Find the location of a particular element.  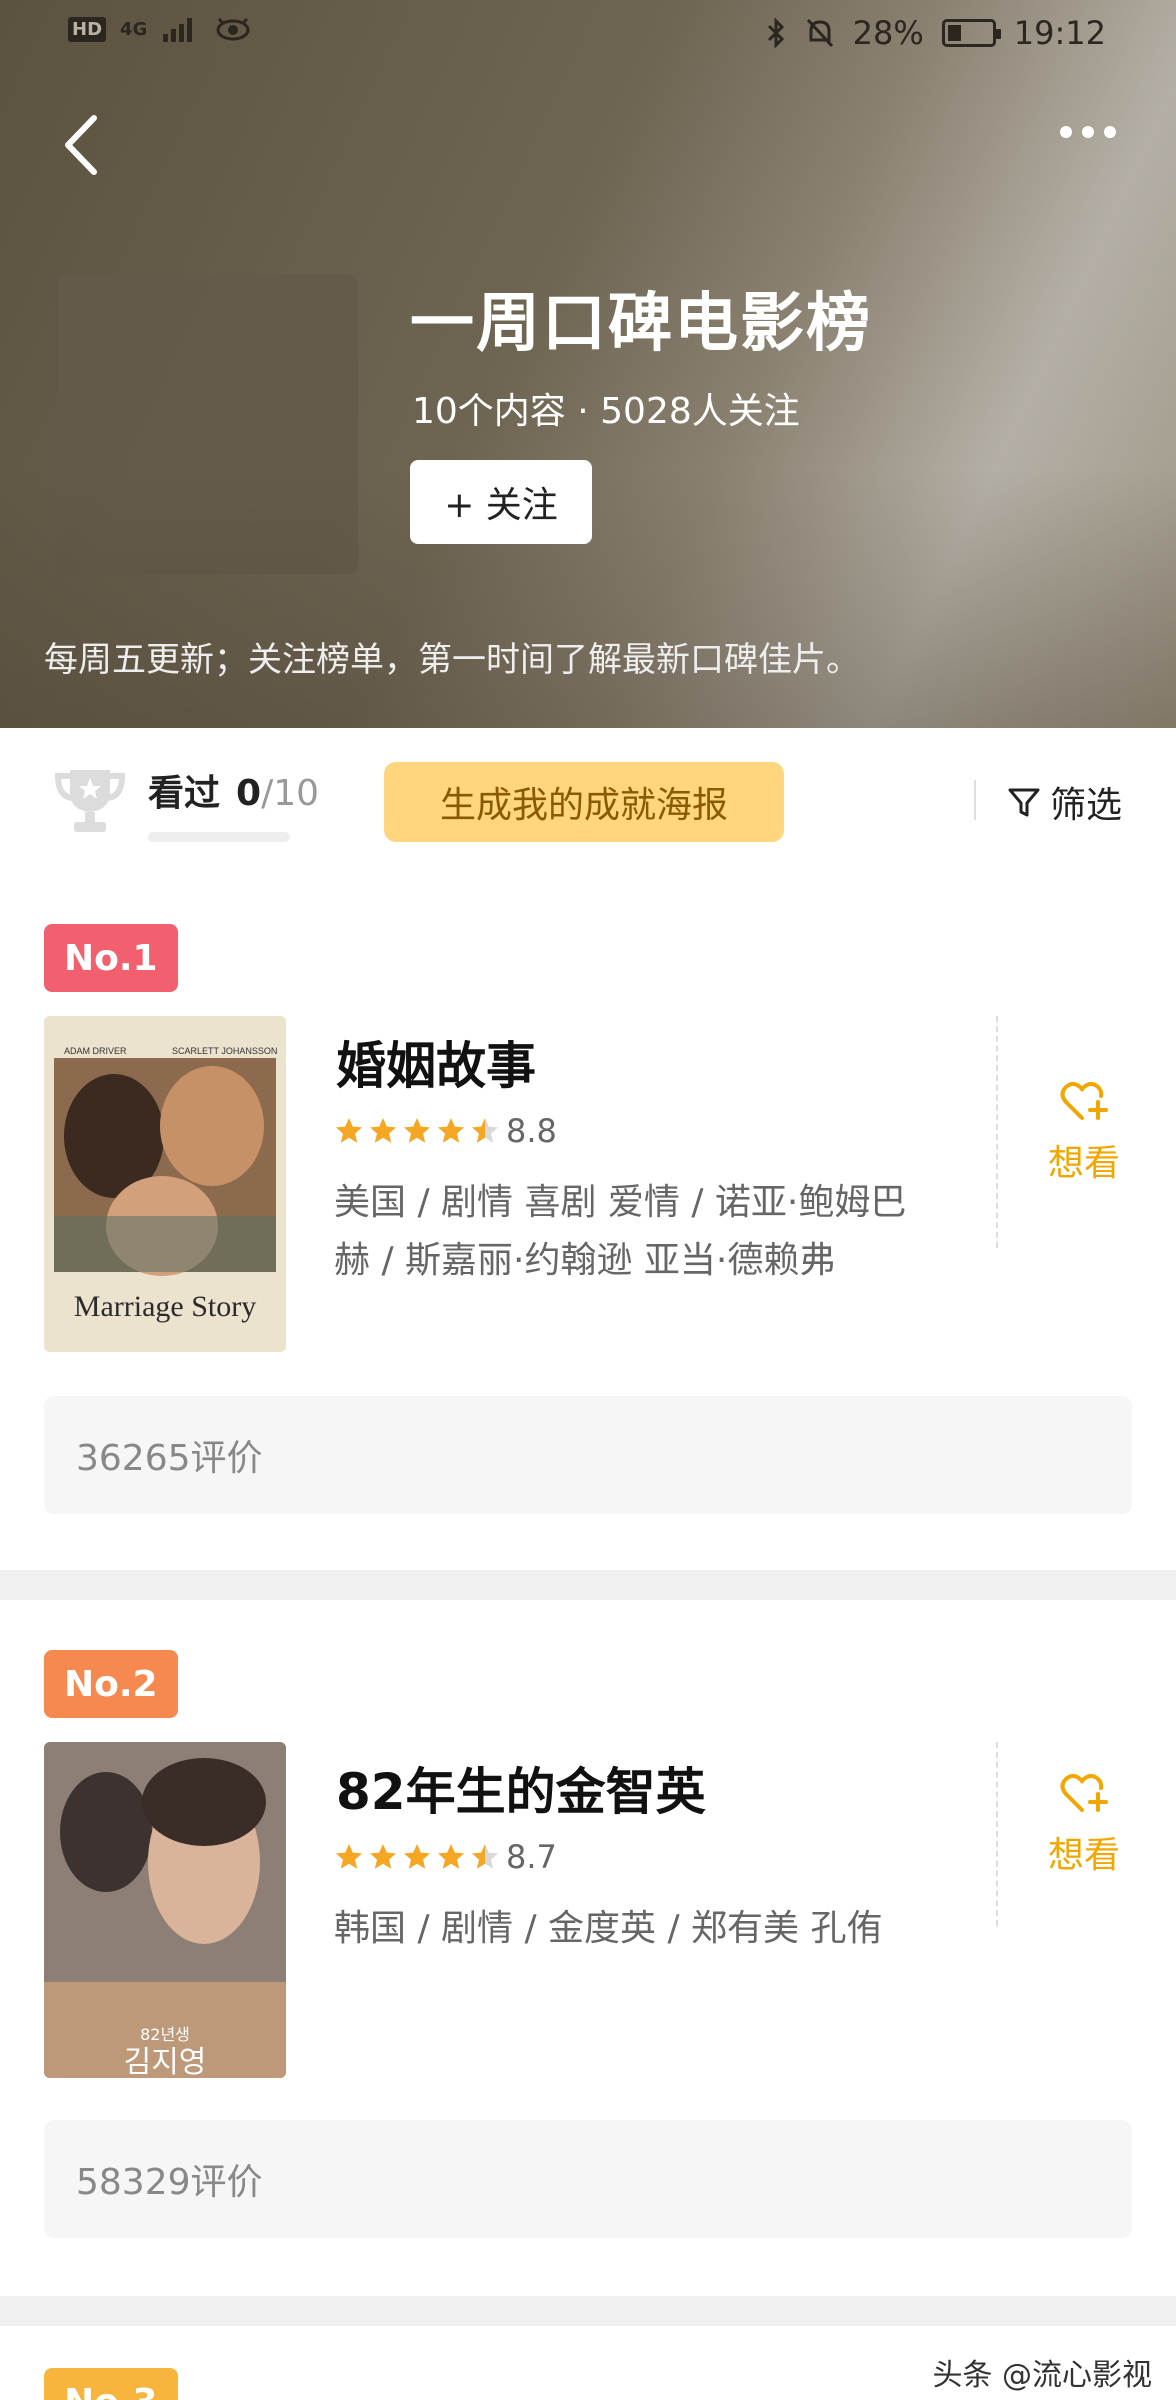

rank-badge: No.3 is located at coordinates (111, 2384).